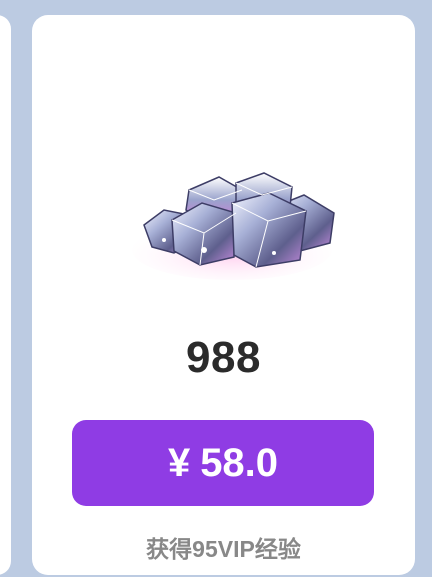 The width and height of the screenshot is (432, 577). What do you see at coordinates (179, 462) in the screenshot?
I see `currency-symbol: ¥` at bounding box center [179, 462].